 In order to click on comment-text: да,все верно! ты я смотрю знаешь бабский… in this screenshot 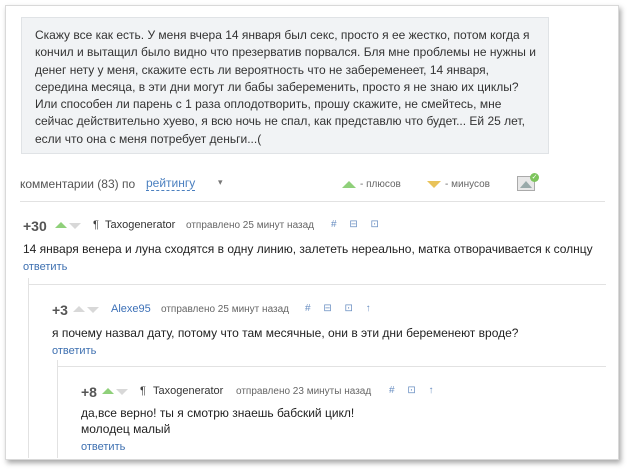, I will do `click(341, 421)`.